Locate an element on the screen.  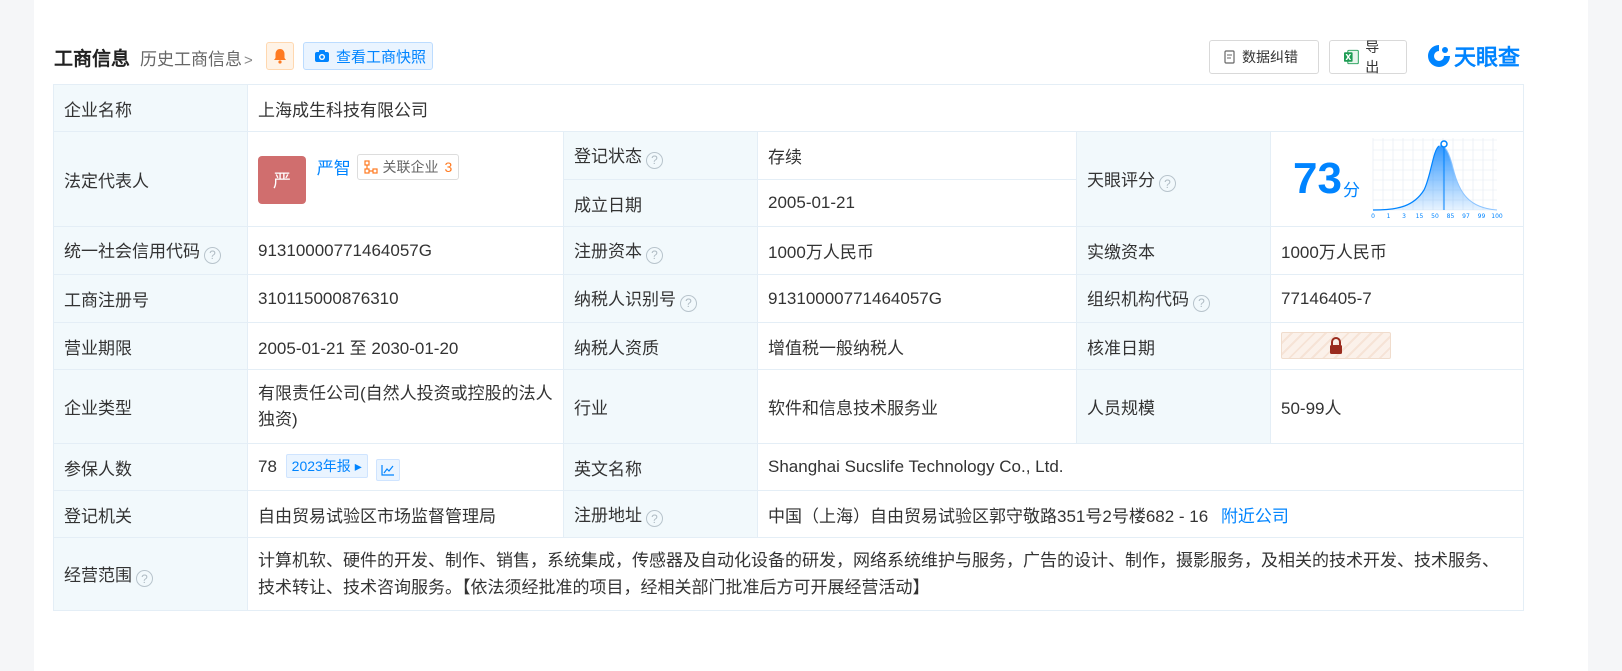
legal-rep-cell: 严 严智 关联企业 3 is located at coordinates (405, 179).